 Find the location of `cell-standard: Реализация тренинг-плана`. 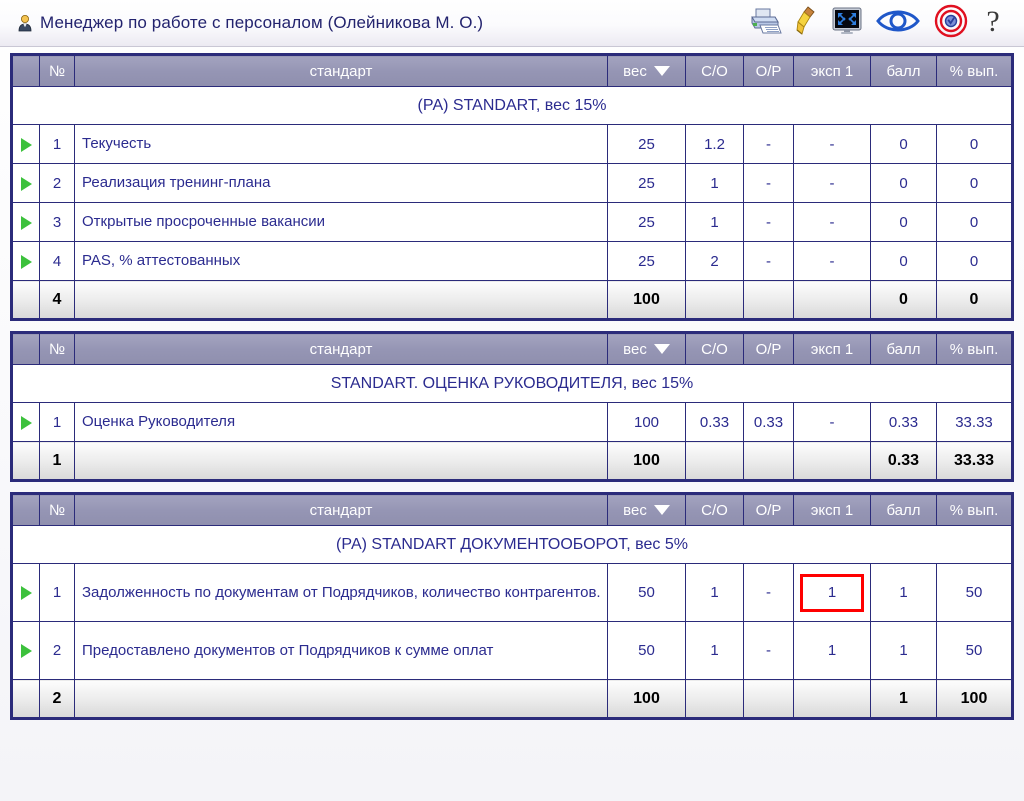

cell-standard: Реализация тренинг-плана is located at coordinates (341, 183).